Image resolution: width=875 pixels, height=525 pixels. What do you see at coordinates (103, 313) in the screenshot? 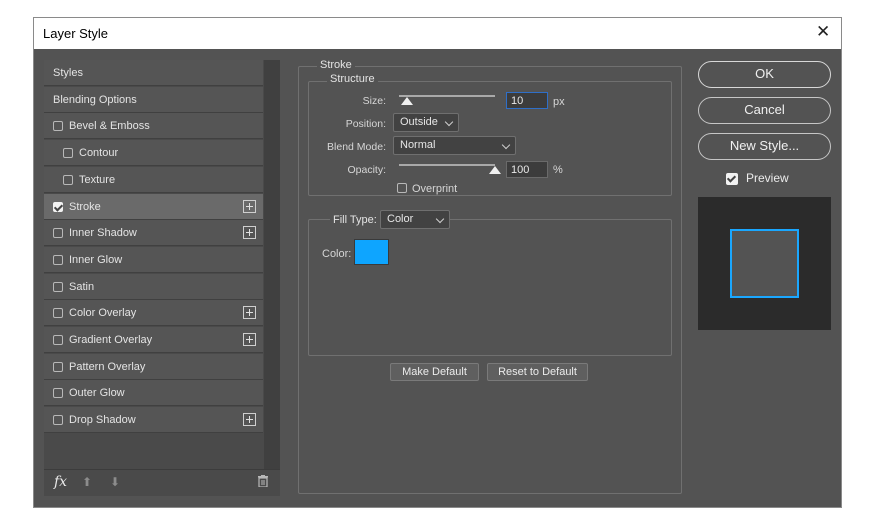
I see `list-item-label: Color Overlay` at bounding box center [103, 313].